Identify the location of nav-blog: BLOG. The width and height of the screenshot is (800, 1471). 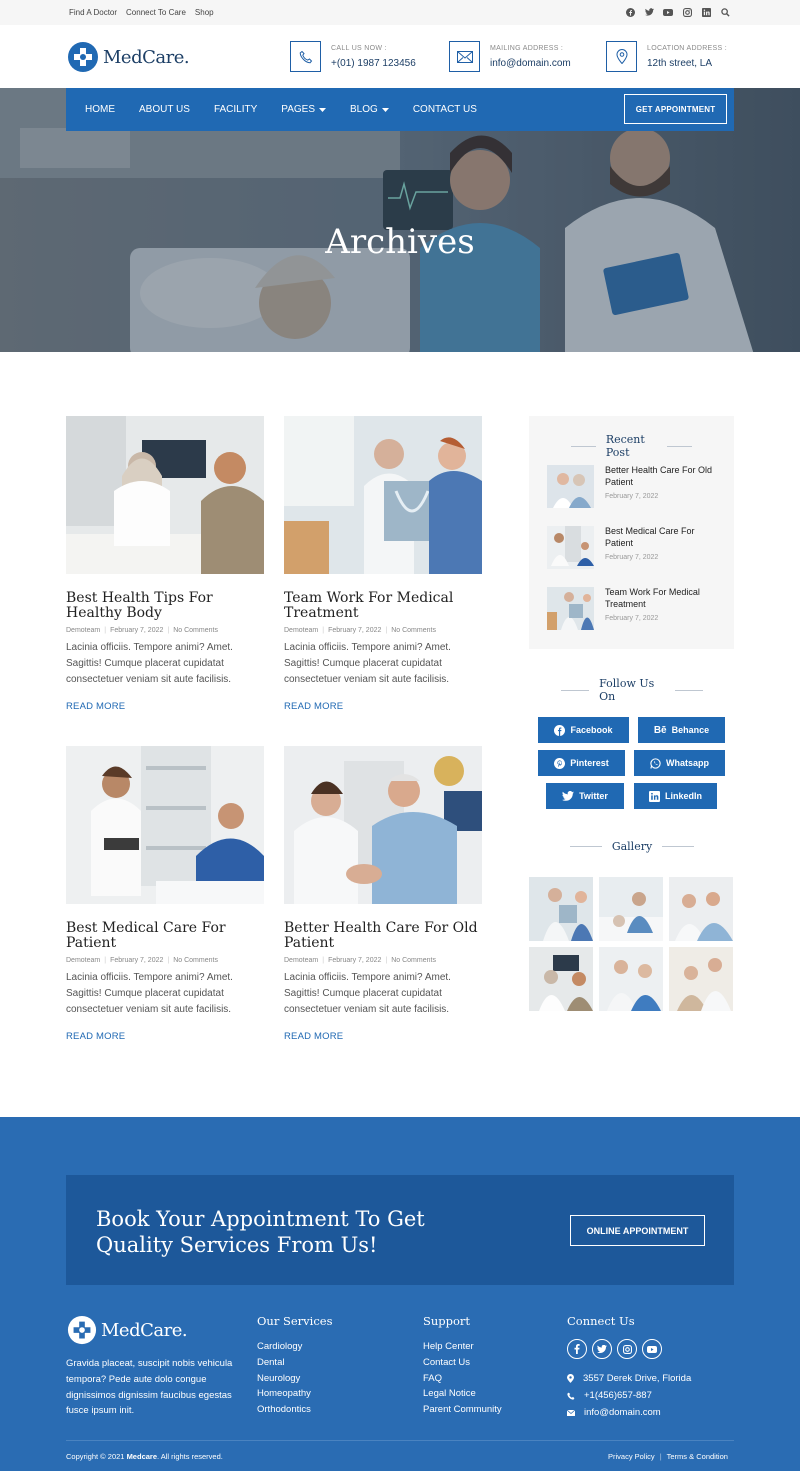
(369, 109).